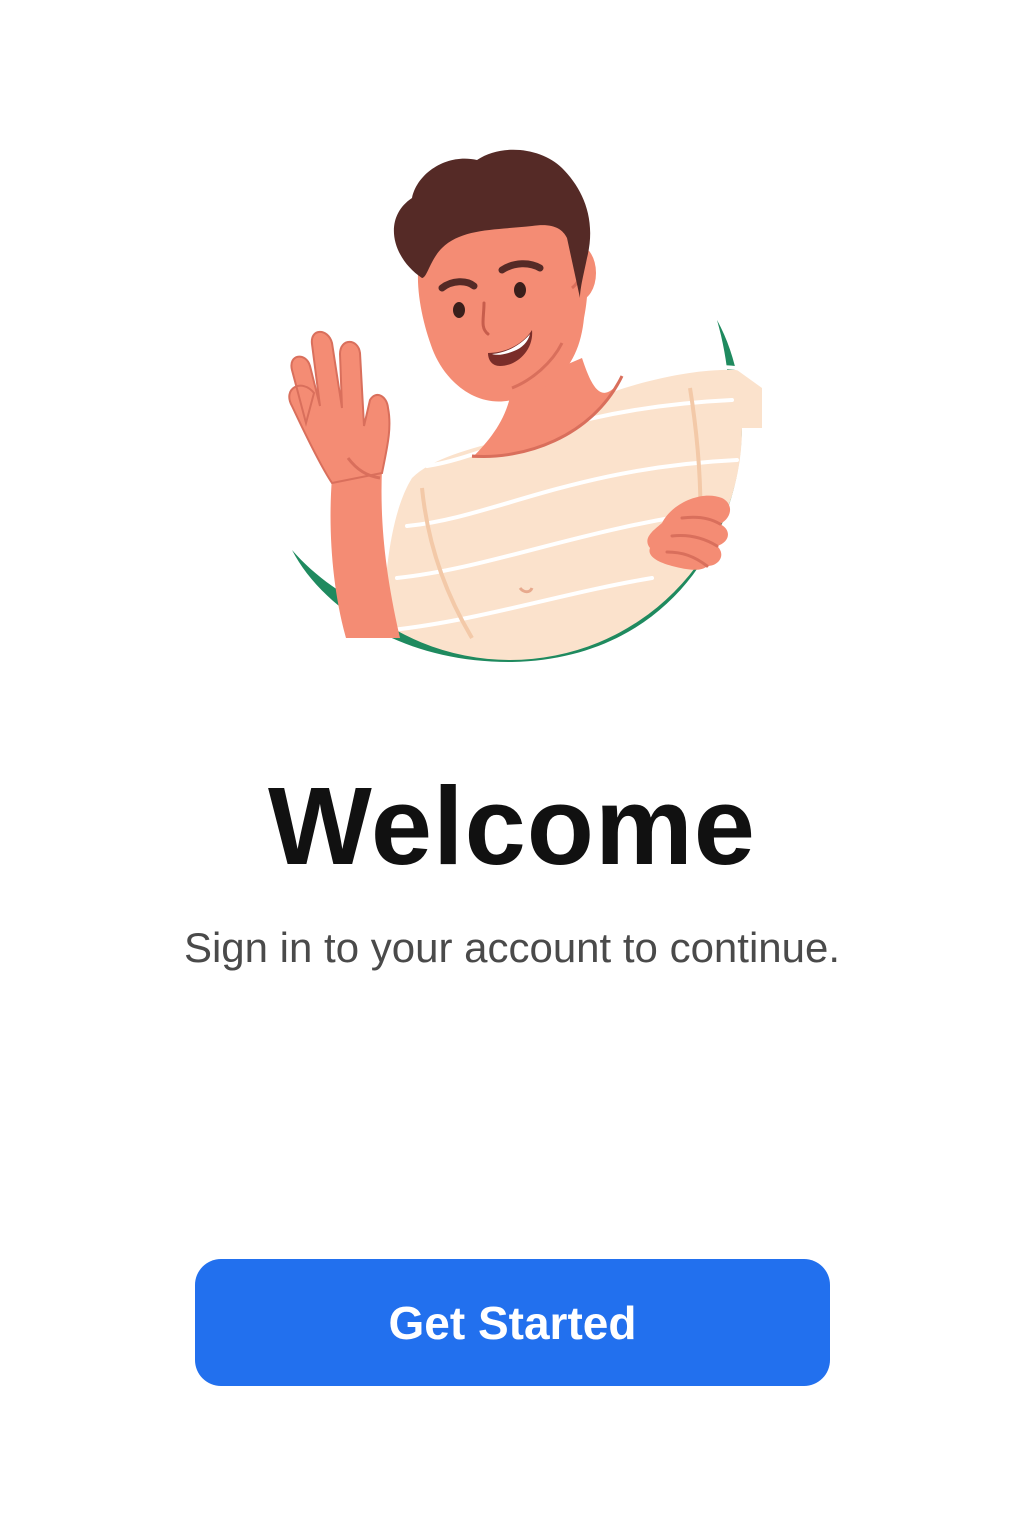 Image resolution: width=1024 pixels, height=1536 pixels. Describe the element at coordinates (512, 826) in the screenshot. I see `page-title: Welcome` at that location.